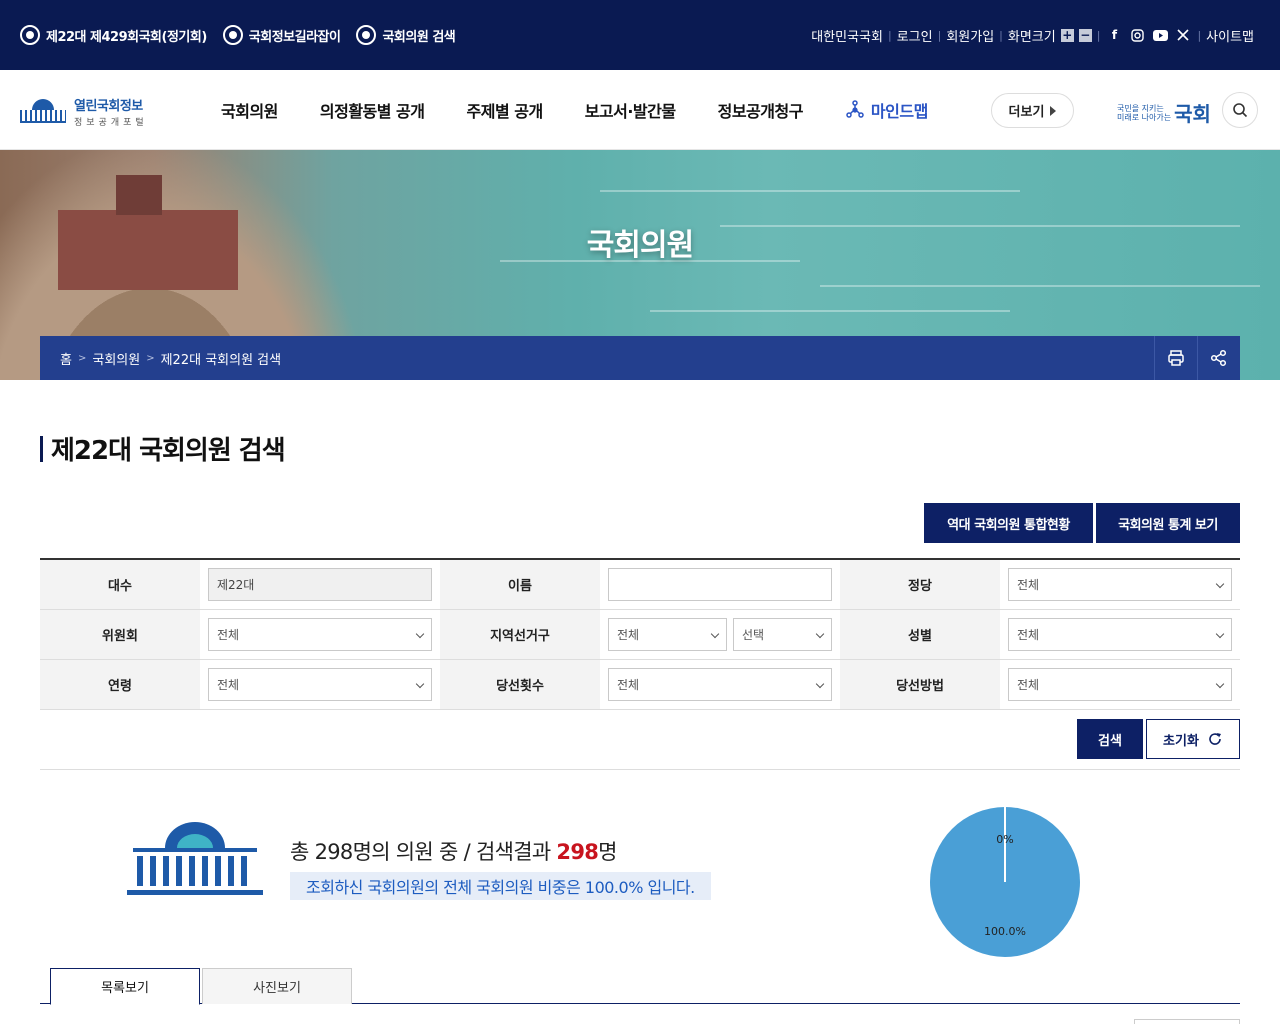 This screenshot has width=1280, height=1024. Describe the element at coordinates (320, 584) in the screenshot. I see `daesu-field: 제22대` at that location.